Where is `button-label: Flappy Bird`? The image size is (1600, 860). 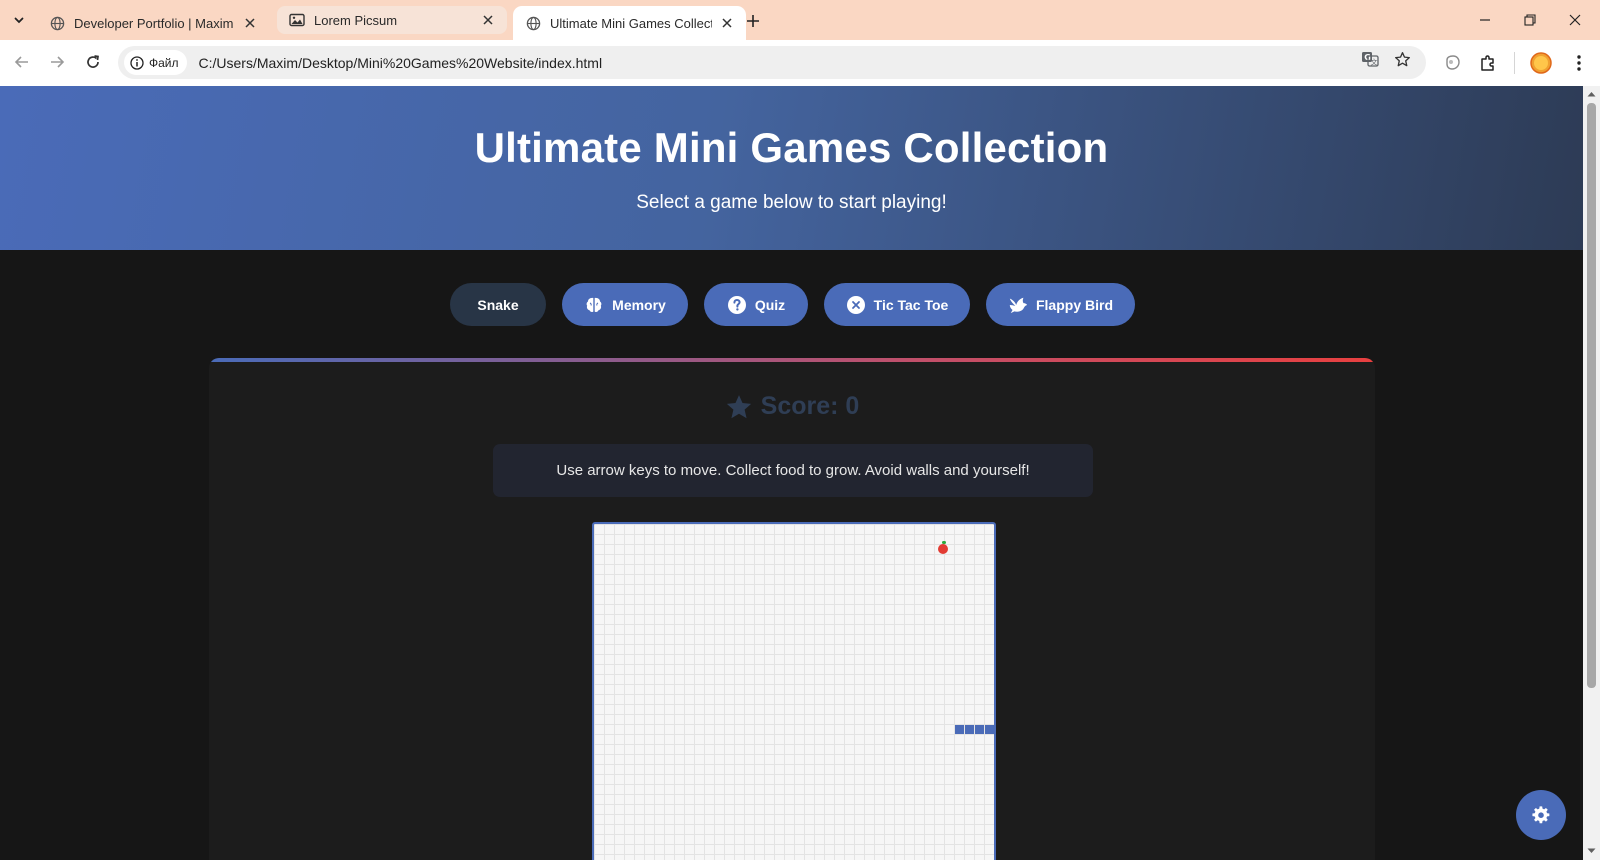
button-label: Flappy Bird is located at coordinates (1074, 304).